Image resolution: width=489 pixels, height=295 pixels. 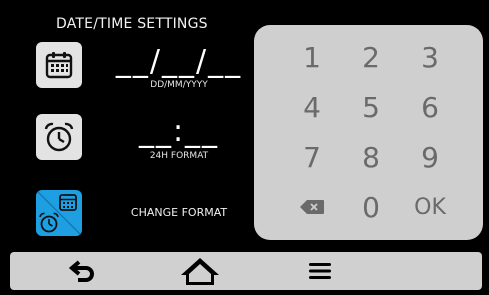 What do you see at coordinates (179, 85) in the screenshot?
I see `date-format-caption: DD/MM/YYYY` at bounding box center [179, 85].